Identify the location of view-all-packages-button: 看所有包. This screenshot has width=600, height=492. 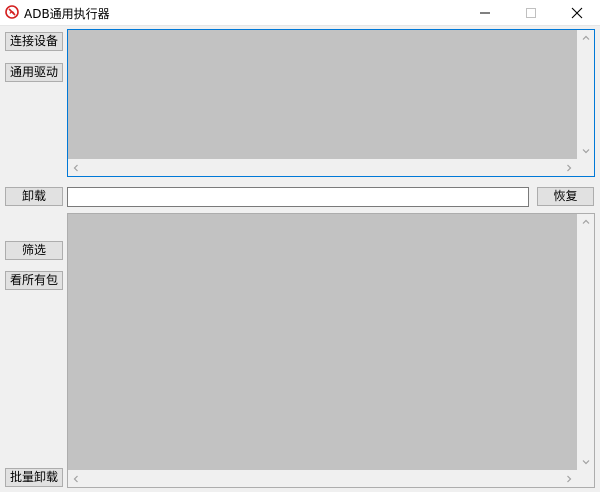
(34, 280).